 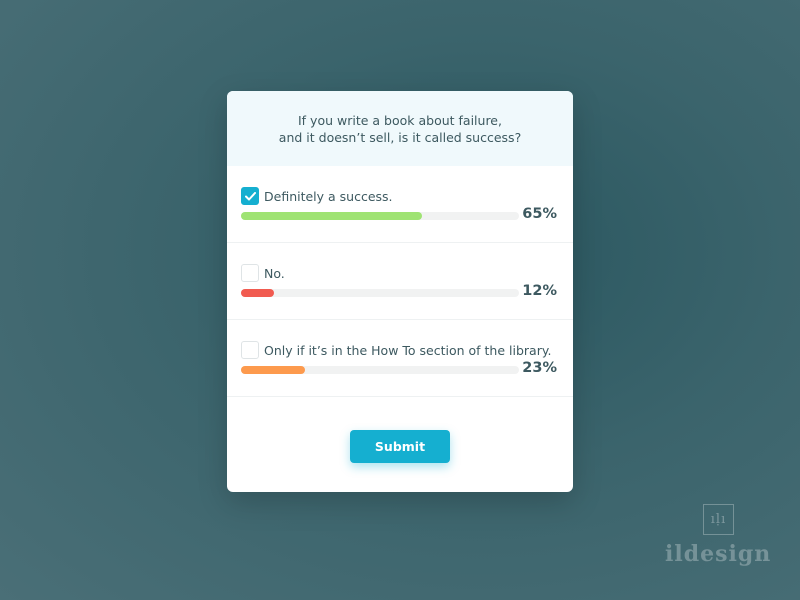 I want to click on option-3-percent: 23%, so click(x=539, y=368).